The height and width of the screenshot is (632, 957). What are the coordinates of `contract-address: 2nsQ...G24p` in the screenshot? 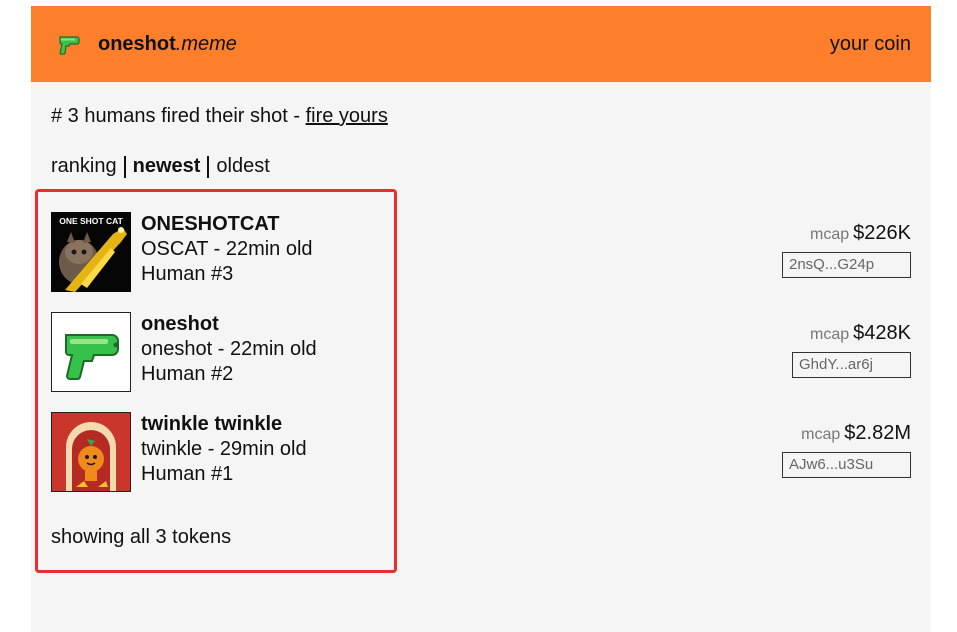 It's located at (846, 265).